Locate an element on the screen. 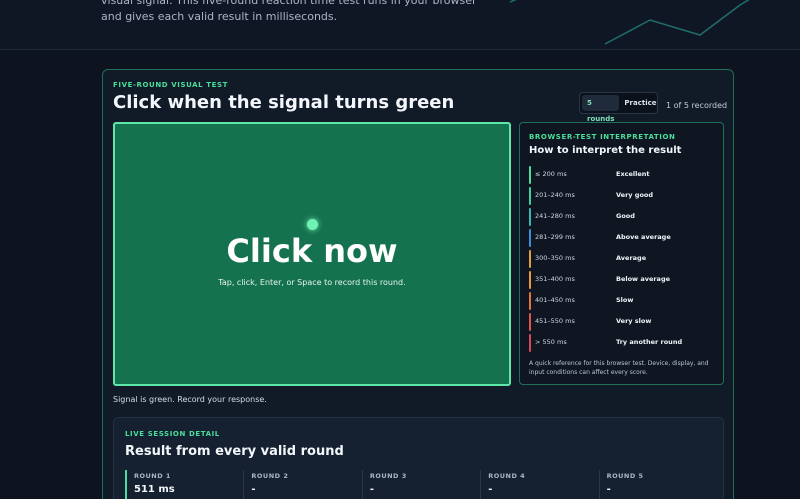 Image resolution: width=800 pixels, height=499 pixels. scale-rating: Good is located at coordinates (625, 216).